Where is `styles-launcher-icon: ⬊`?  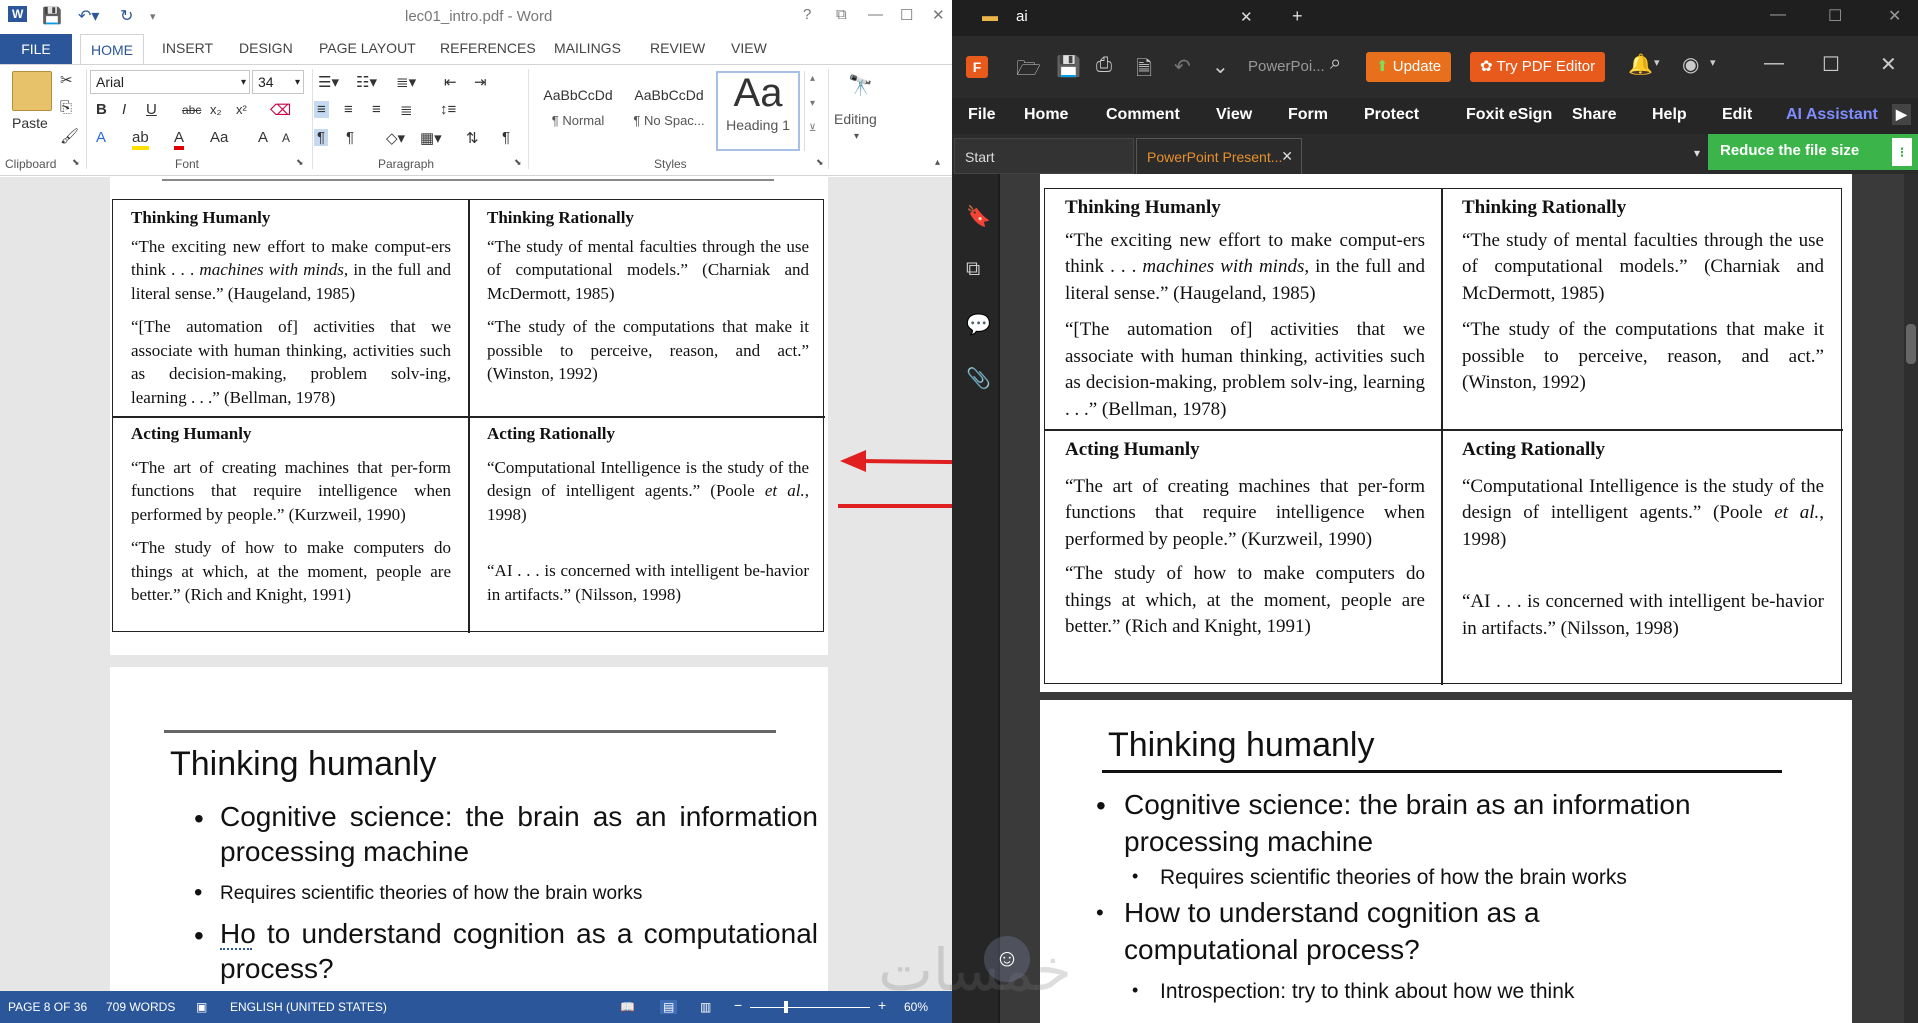 styles-launcher-icon: ⬊ is located at coordinates (820, 162).